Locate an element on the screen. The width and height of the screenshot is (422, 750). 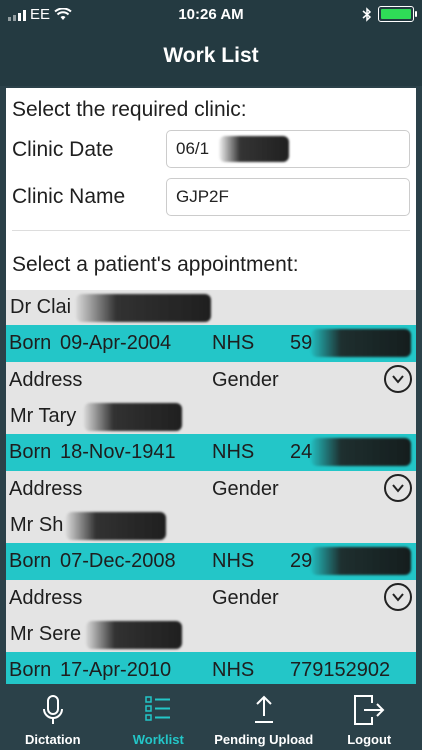
tab-label: Dictation is located at coordinates (52, 739).